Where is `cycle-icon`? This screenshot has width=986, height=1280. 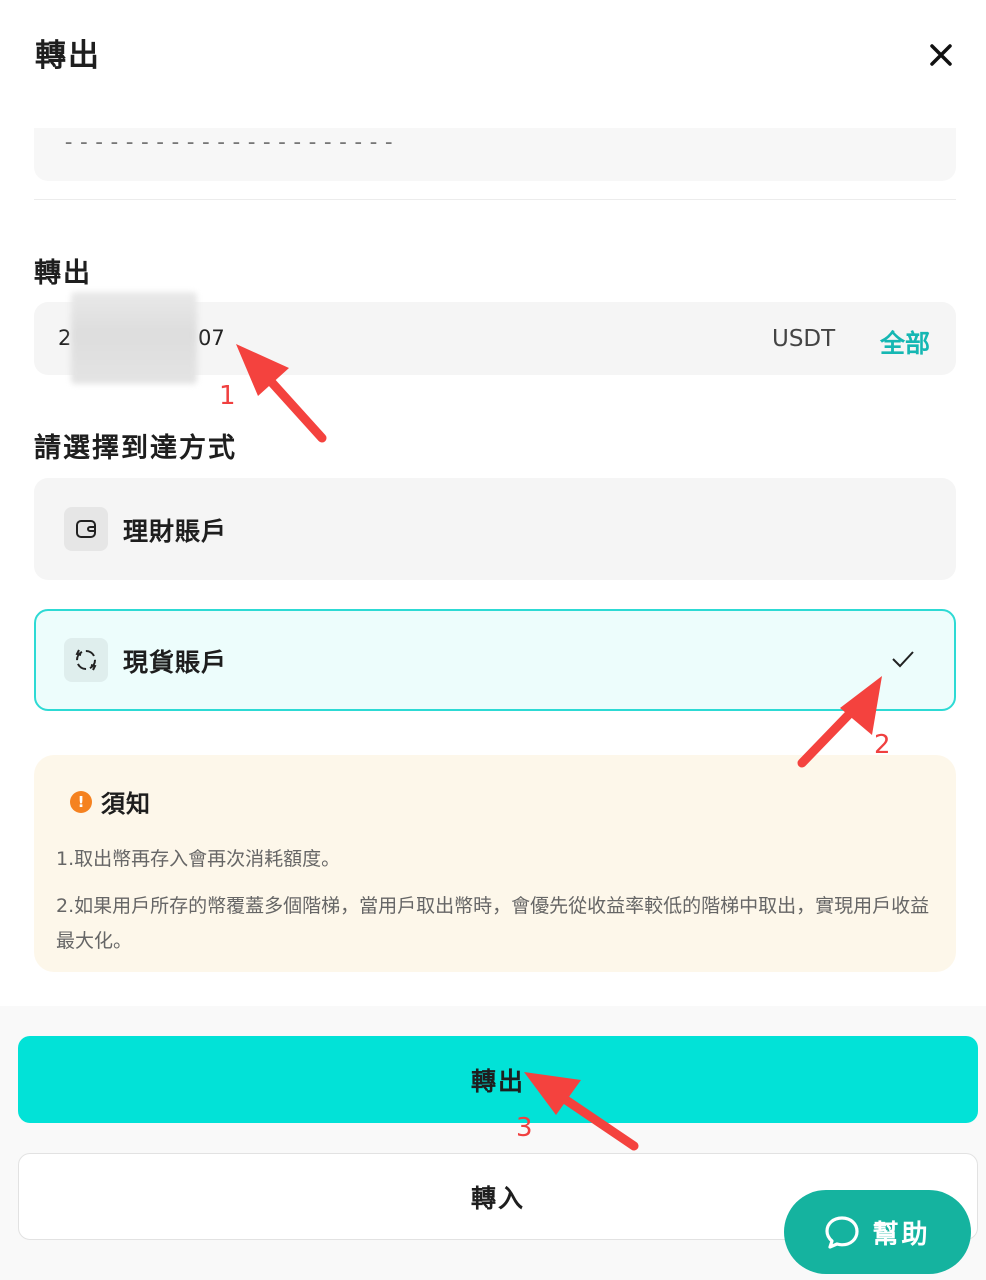
cycle-icon is located at coordinates (86, 660).